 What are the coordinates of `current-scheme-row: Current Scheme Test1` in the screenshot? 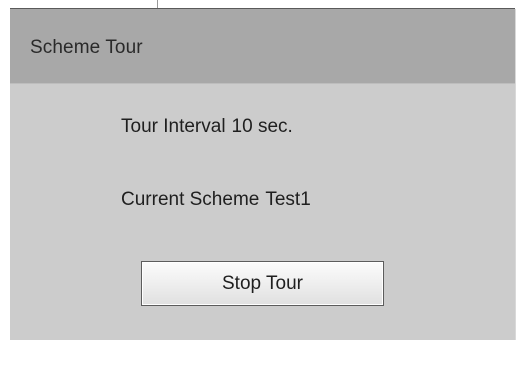 It's located at (216, 200).